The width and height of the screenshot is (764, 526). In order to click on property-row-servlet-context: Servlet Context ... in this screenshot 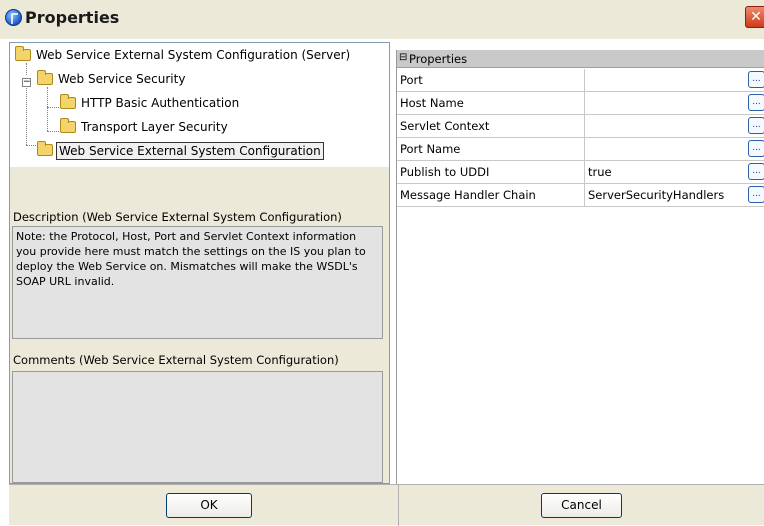, I will do `click(580, 126)`.